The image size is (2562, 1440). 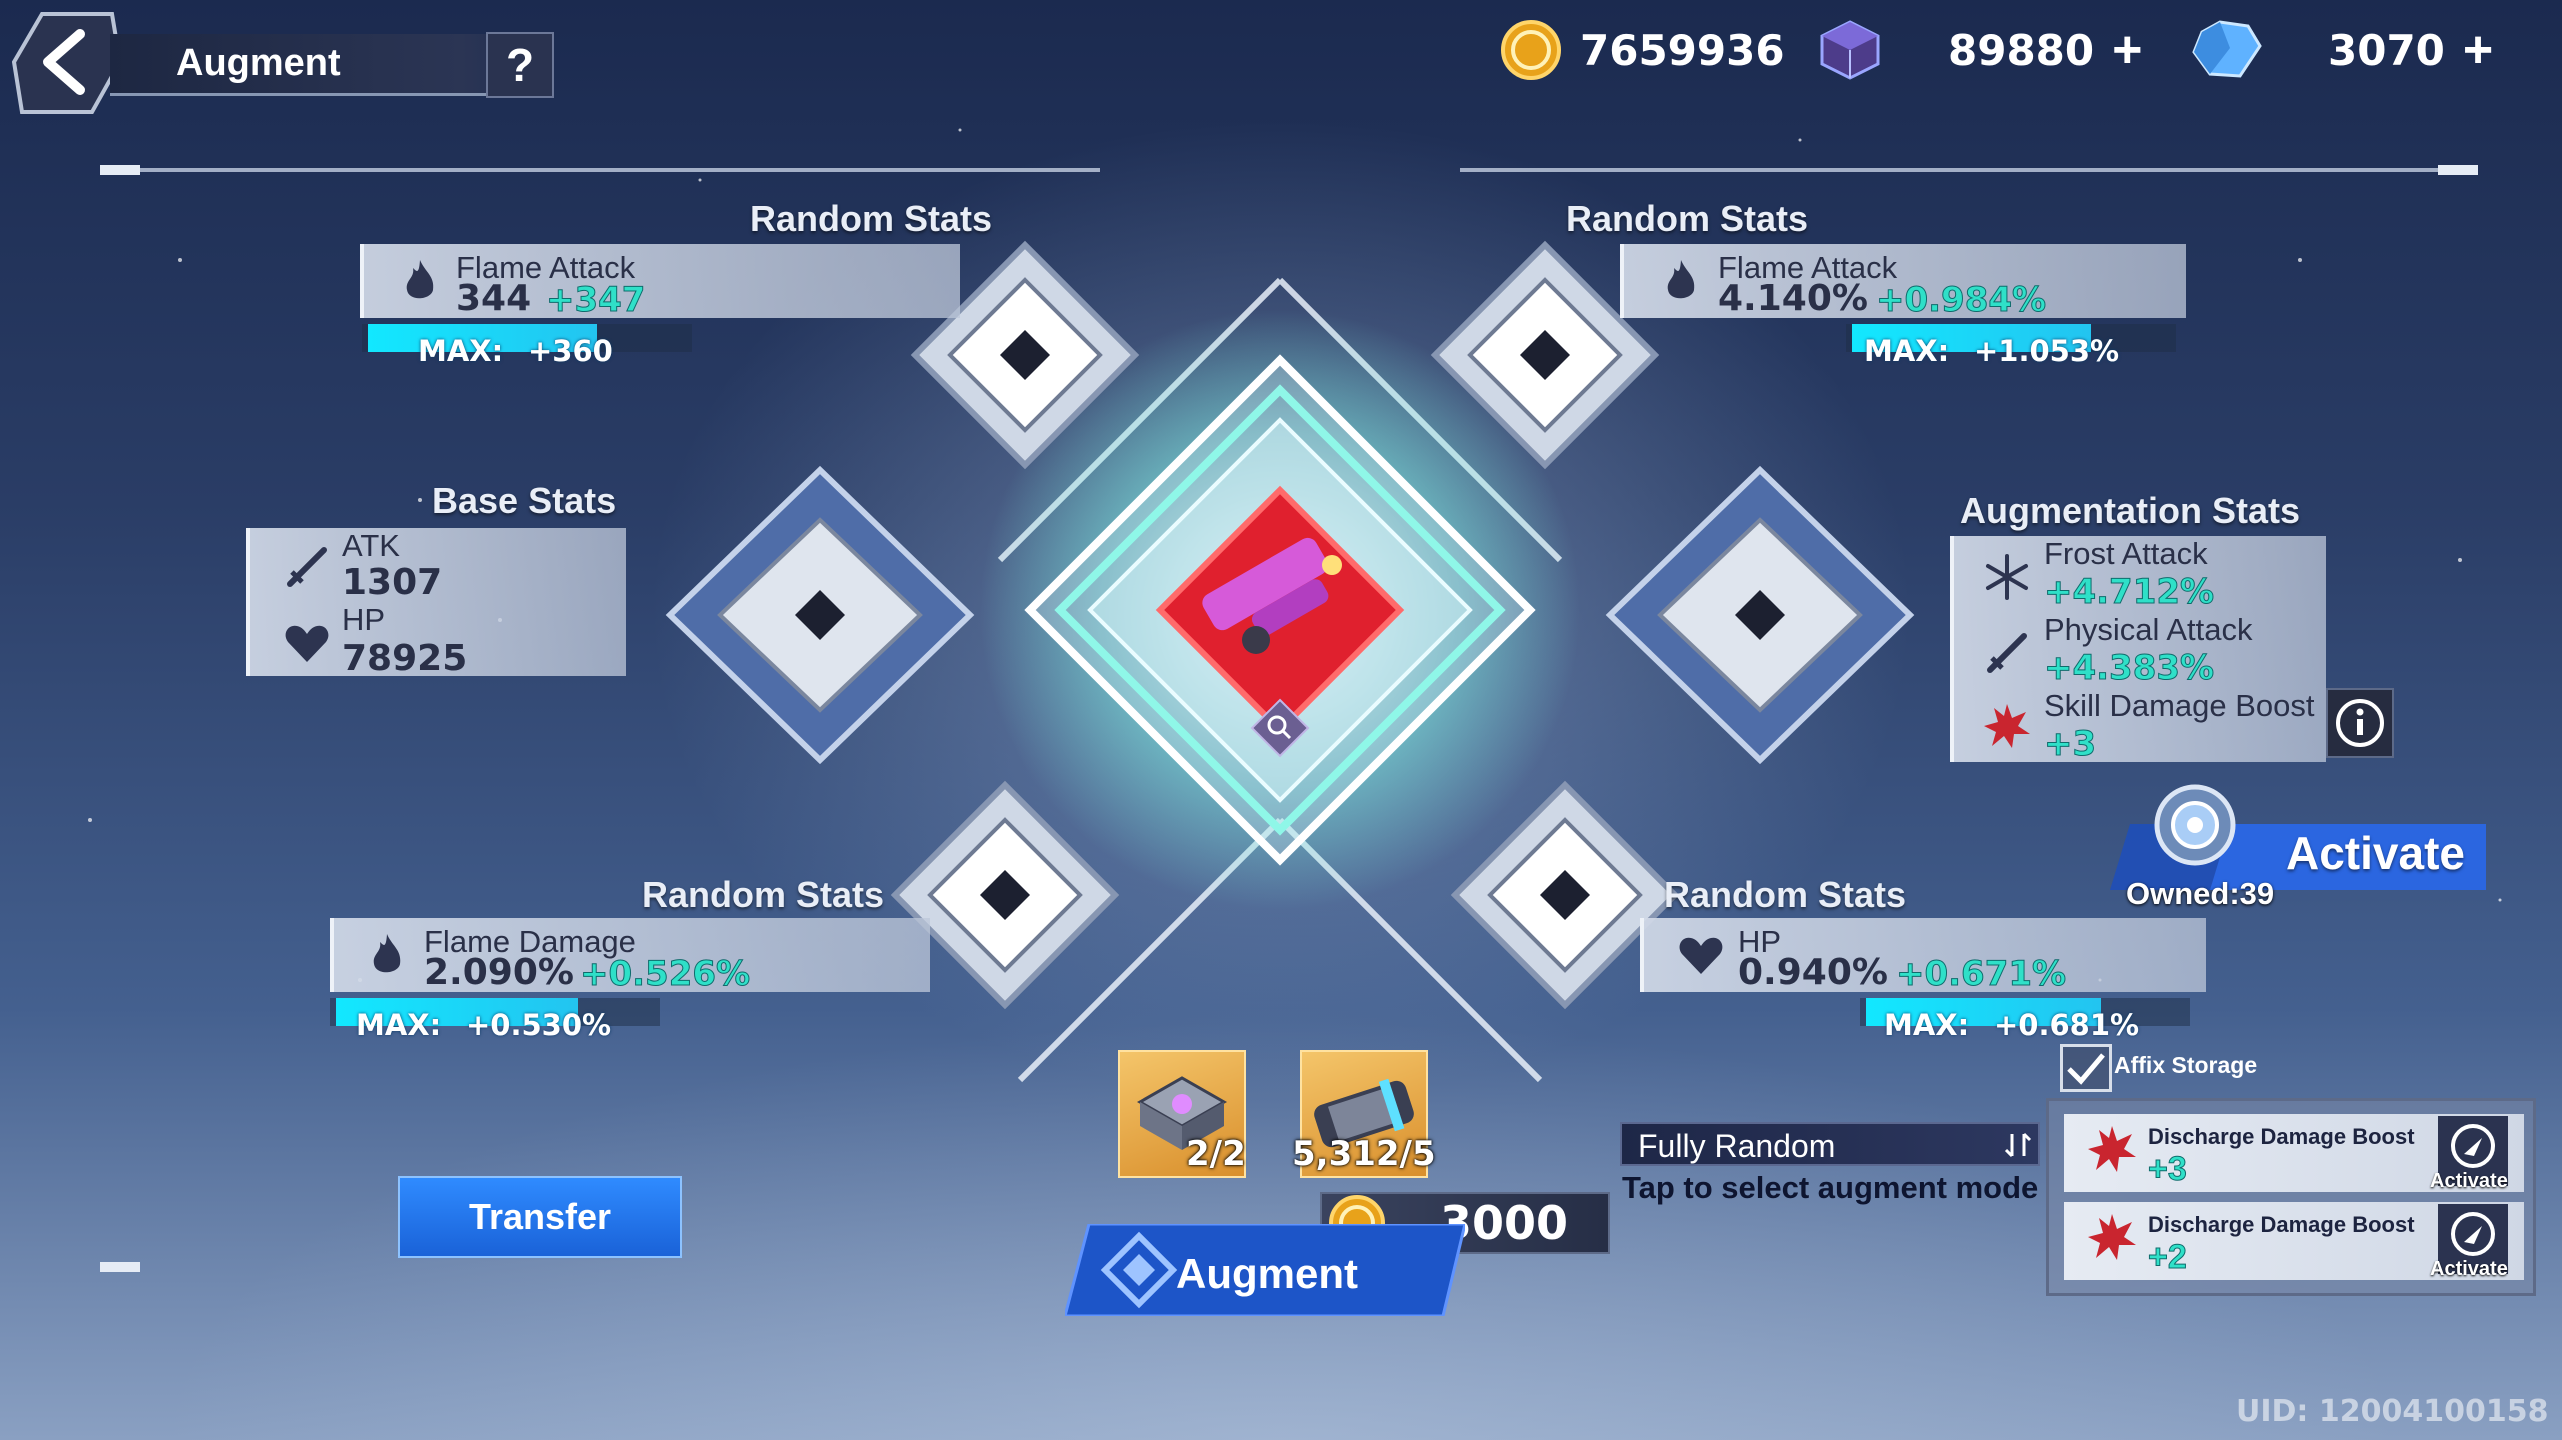 I want to click on augment-button-label: Augment, so click(x=1267, y=1273).